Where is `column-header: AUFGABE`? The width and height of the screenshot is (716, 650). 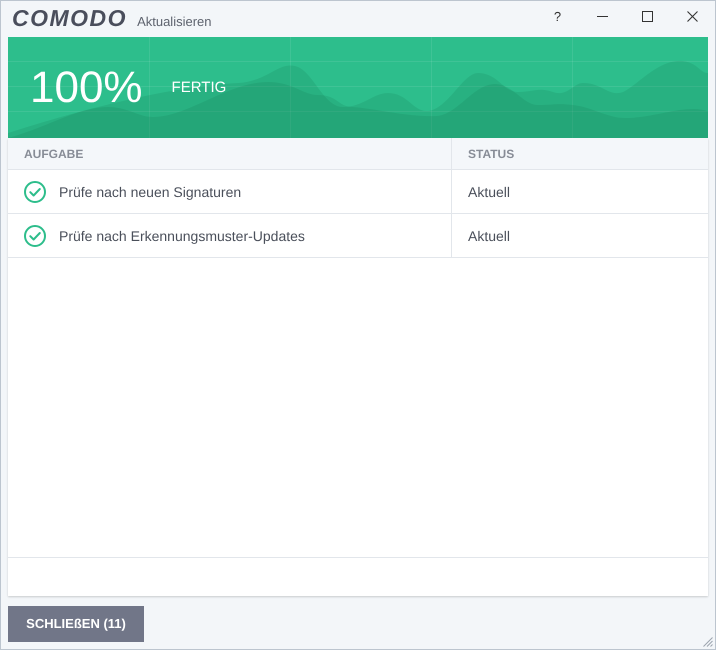 column-header: AUFGABE is located at coordinates (230, 153).